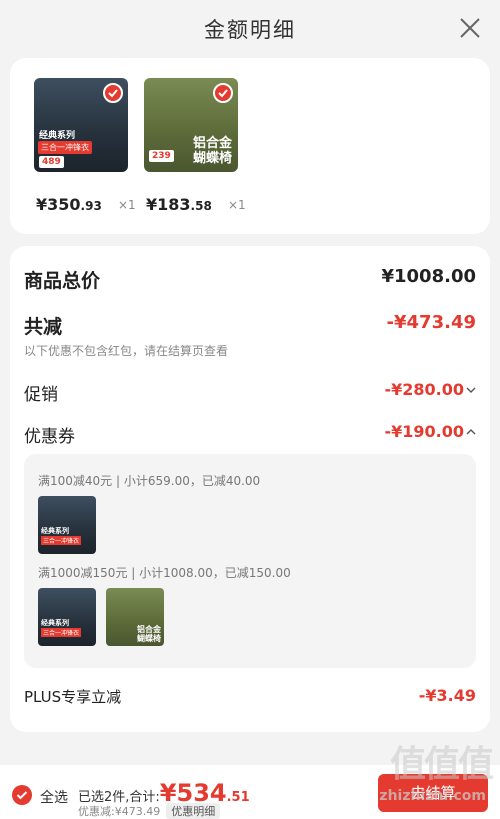 This screenshot has width=500, height=819. Describe the element at coordinates (65, 147) in the screenshot. I see `thumb-sub: 三合一冲锋衣` at that location.